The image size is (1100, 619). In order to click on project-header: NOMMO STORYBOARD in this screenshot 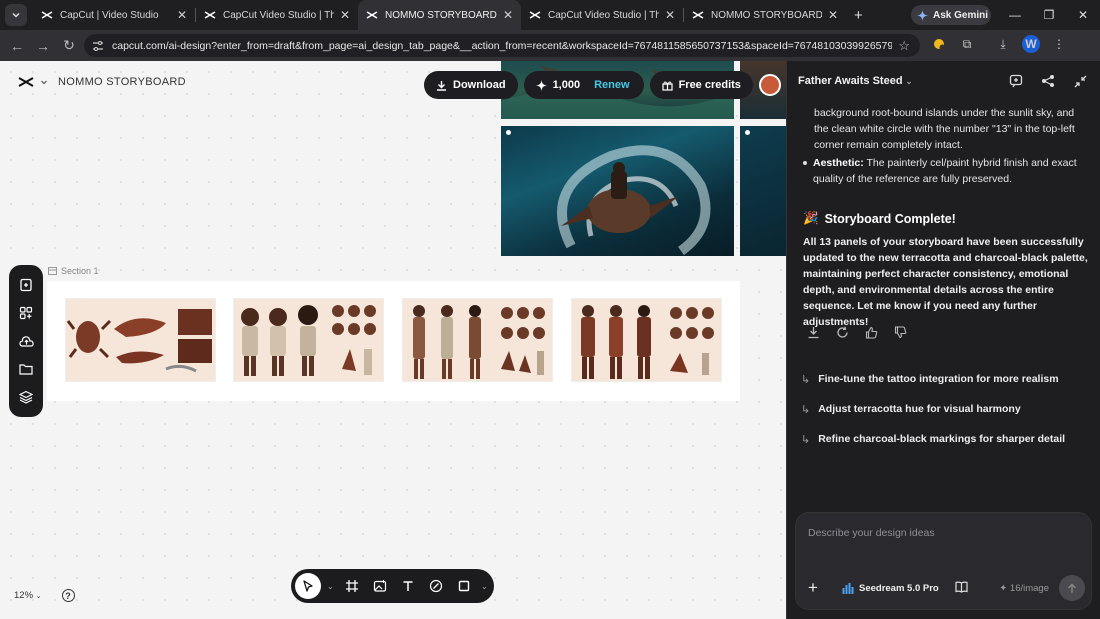, I will do `click(102, 82)`.